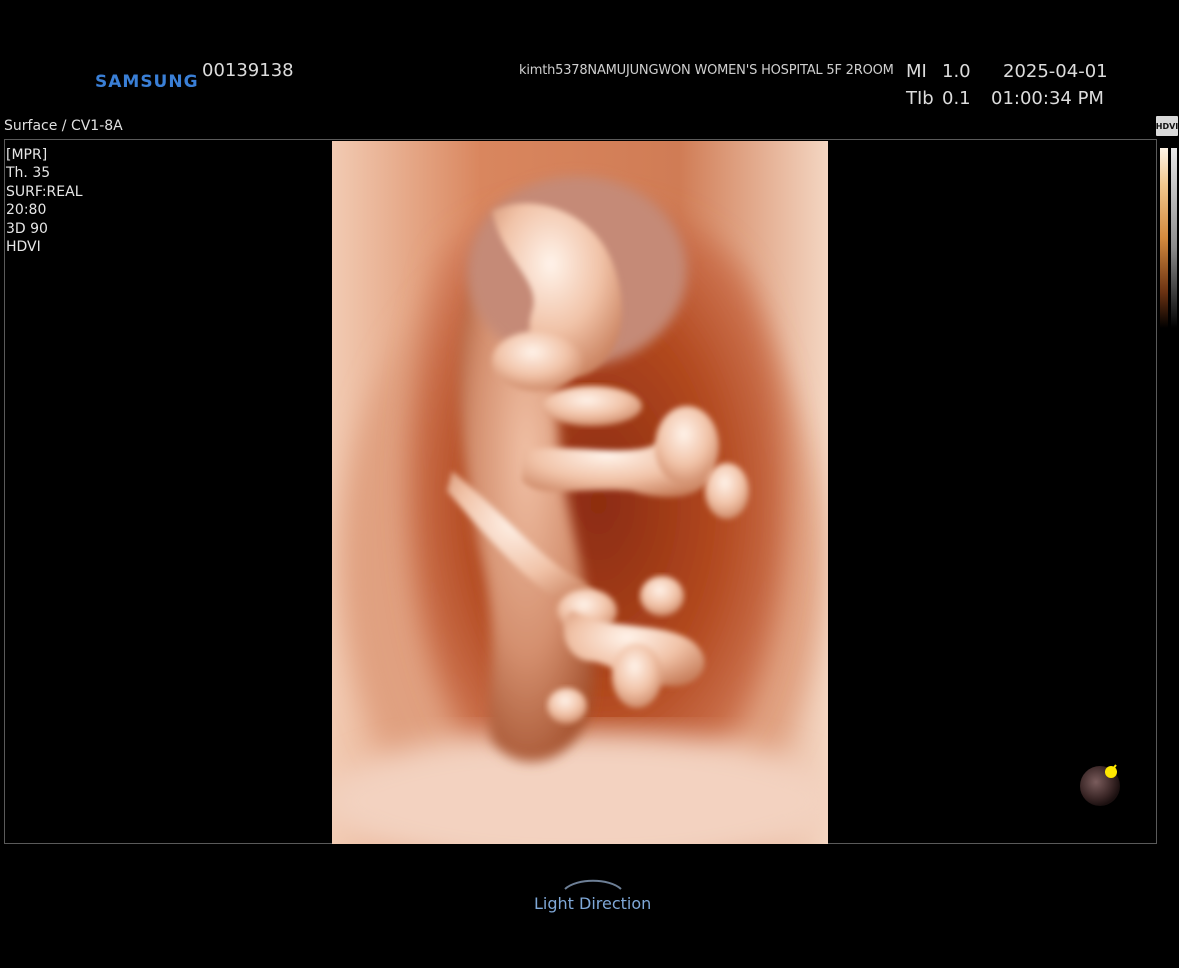 Image resolution: width=1179 pixels, height=968 pixels. What do you see at coordinates (1055, 71) in the screenshot?
I see `exam-date: 2025-04-01` at bounding box center [1055, 71].